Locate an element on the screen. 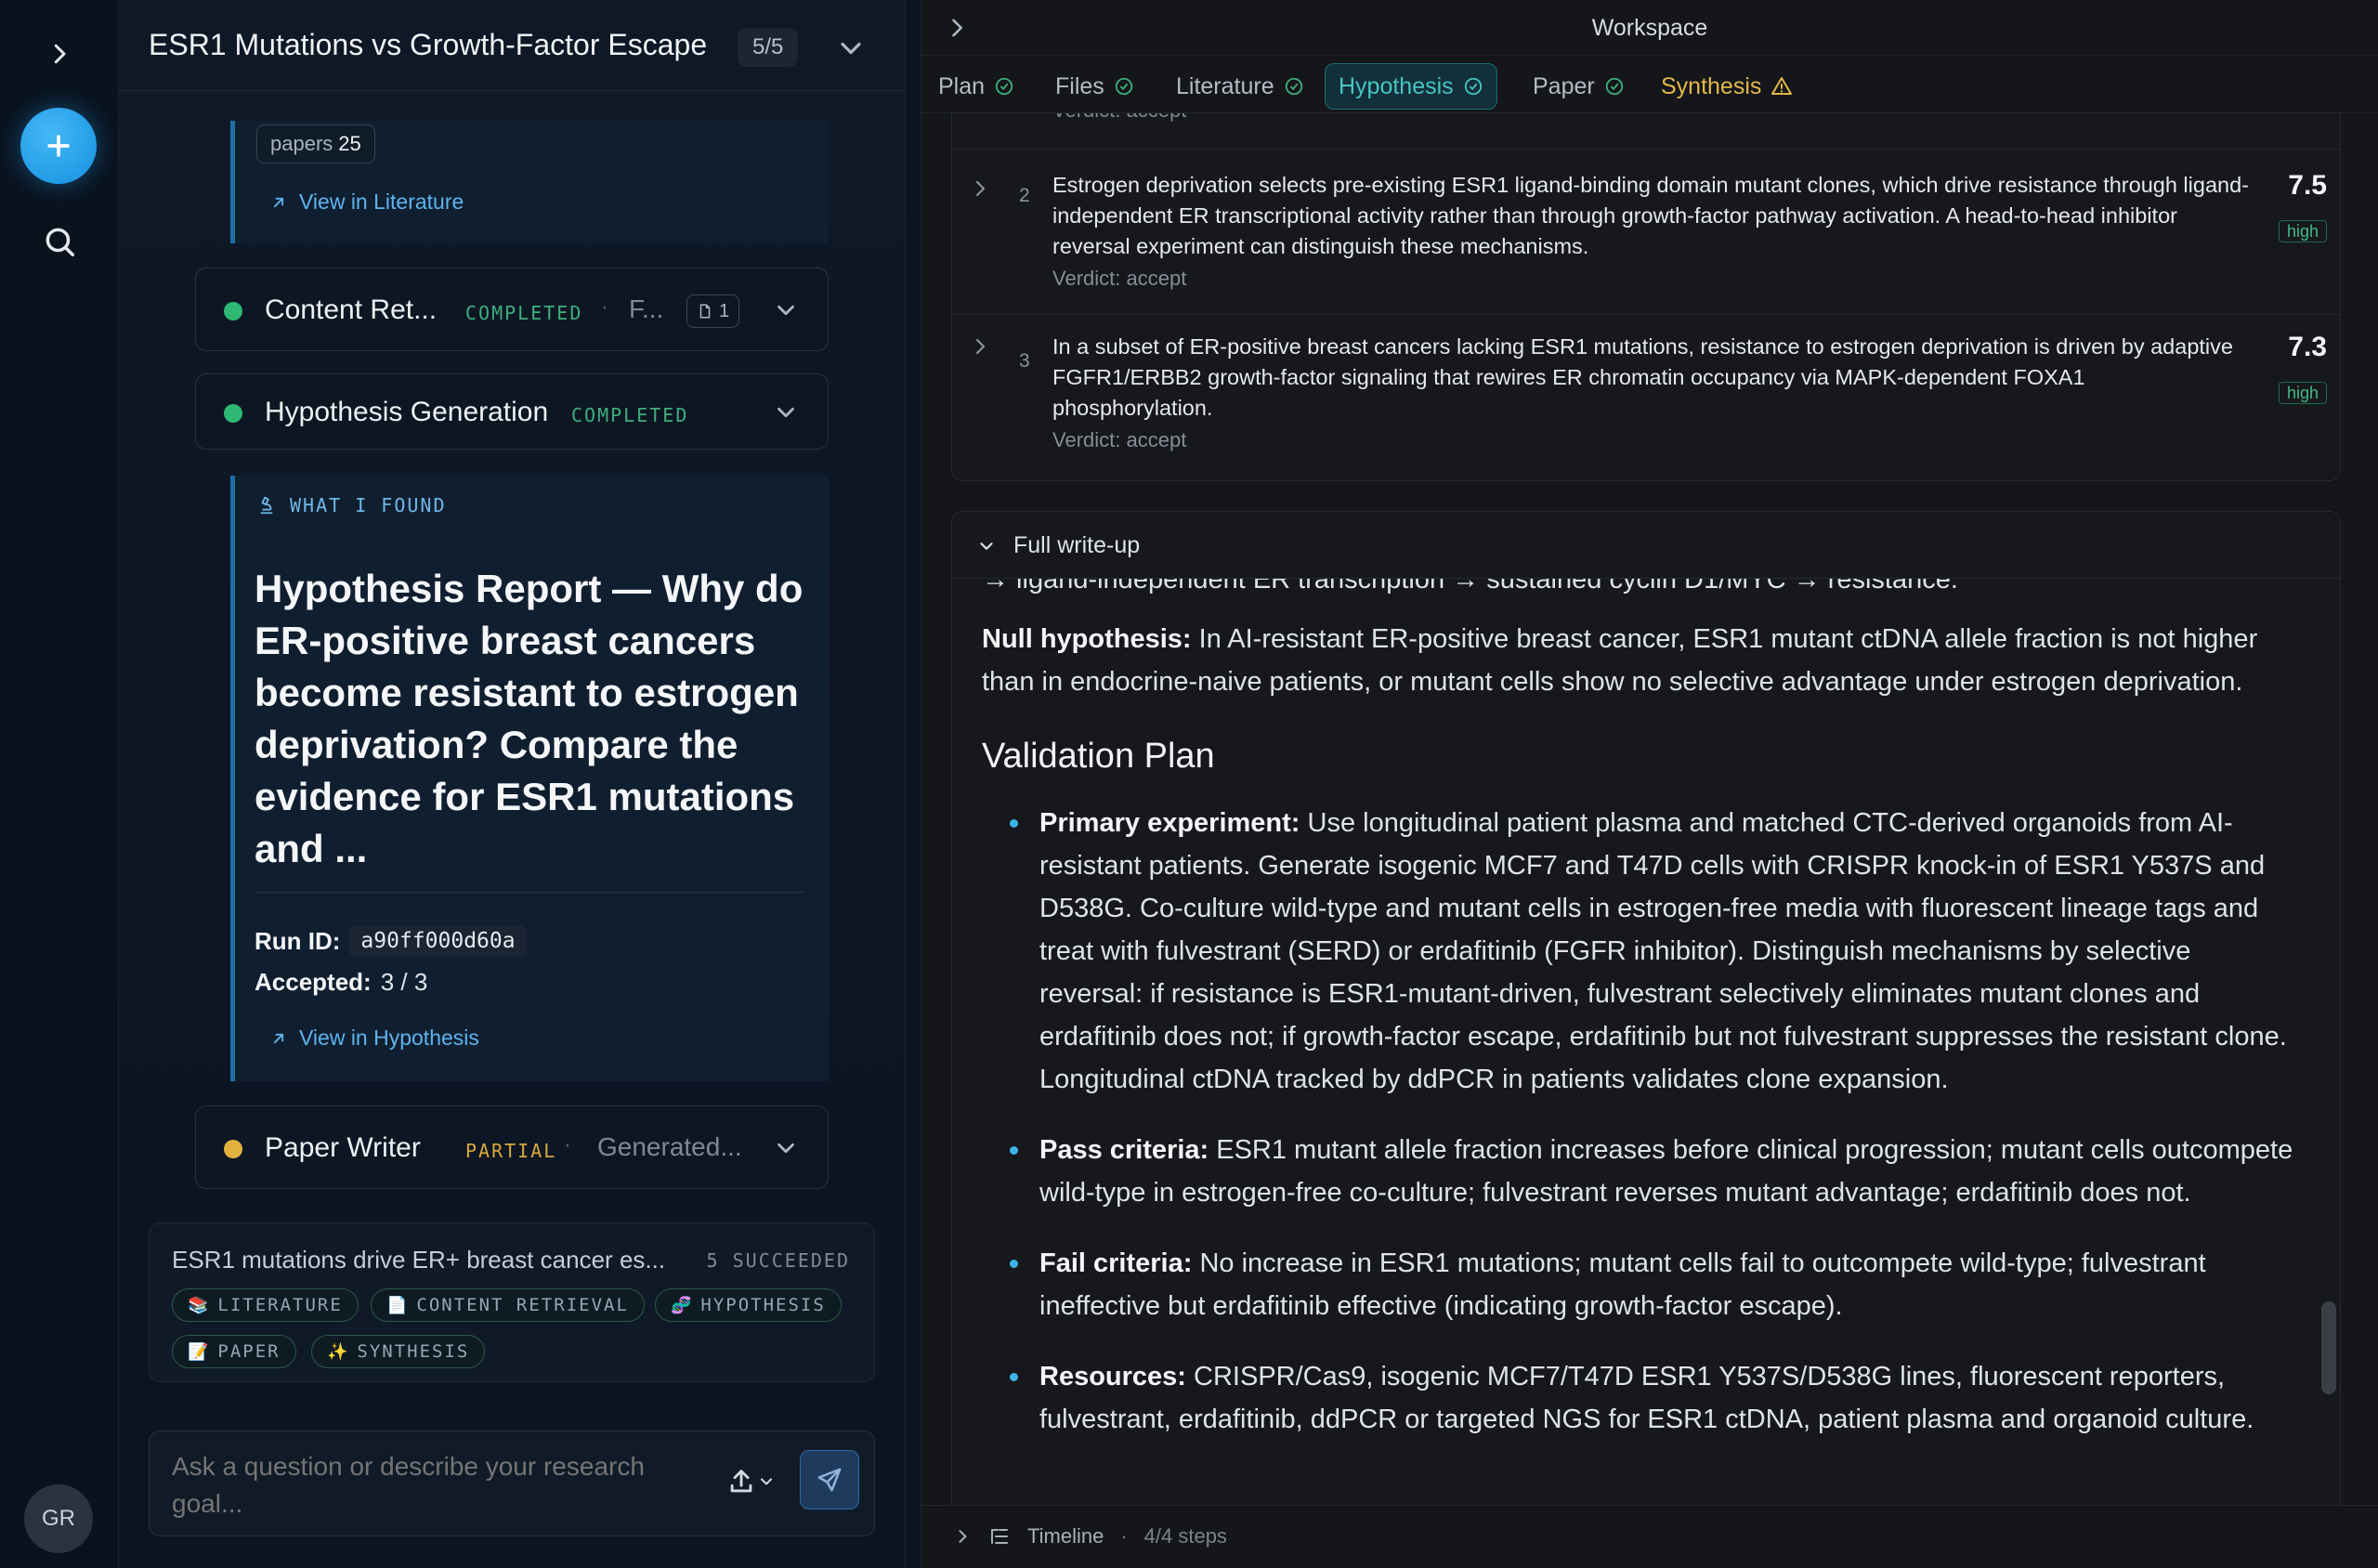 Image resolution: width=2378 pixels, height=1568 pixels. row-verdict: Verdict: accept is located at coordinates (1119, 118).